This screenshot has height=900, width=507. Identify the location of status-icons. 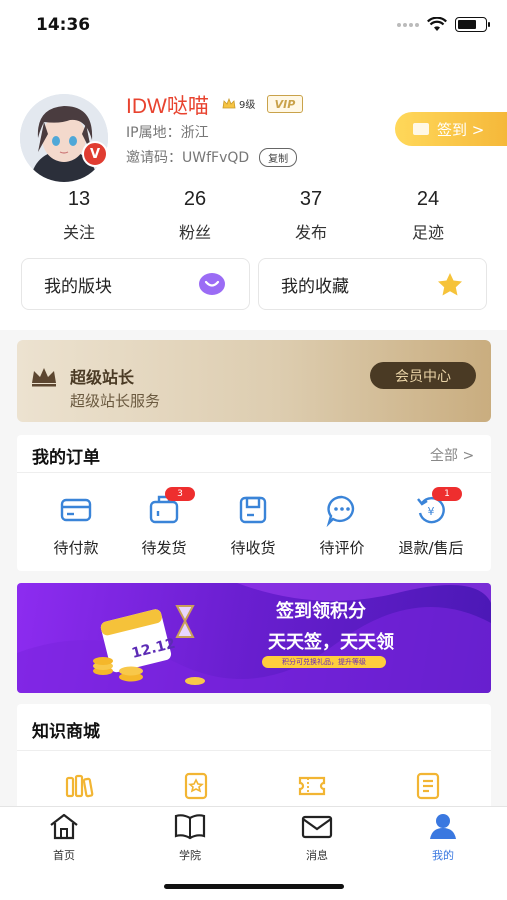
(443, 24).